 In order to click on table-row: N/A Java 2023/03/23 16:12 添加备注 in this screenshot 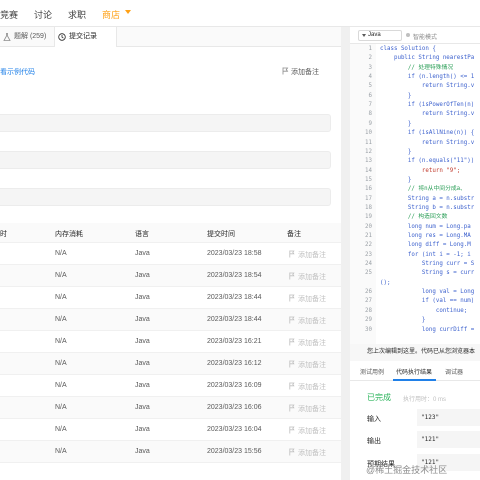, I will do `click(170, 364)`.